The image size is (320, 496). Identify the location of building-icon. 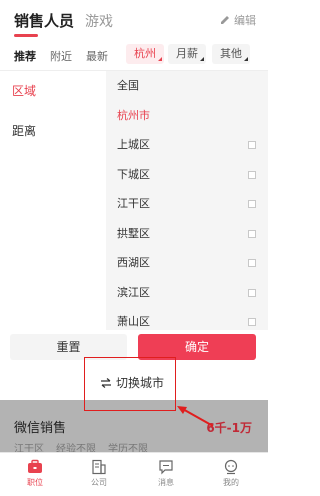
(99, 467).